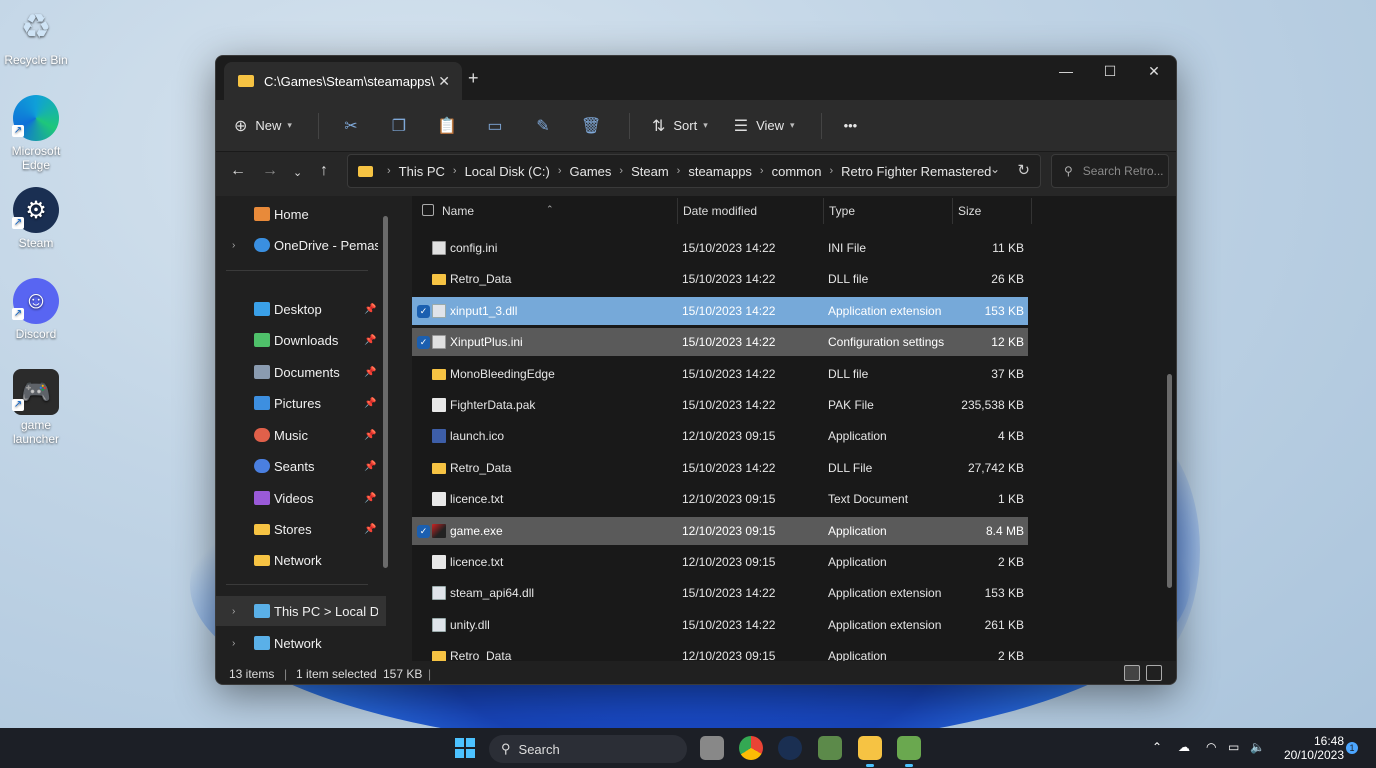  Describe the element at coordinates (1154, 71) in the screenshot. I see `close-button: ✕` at that location.